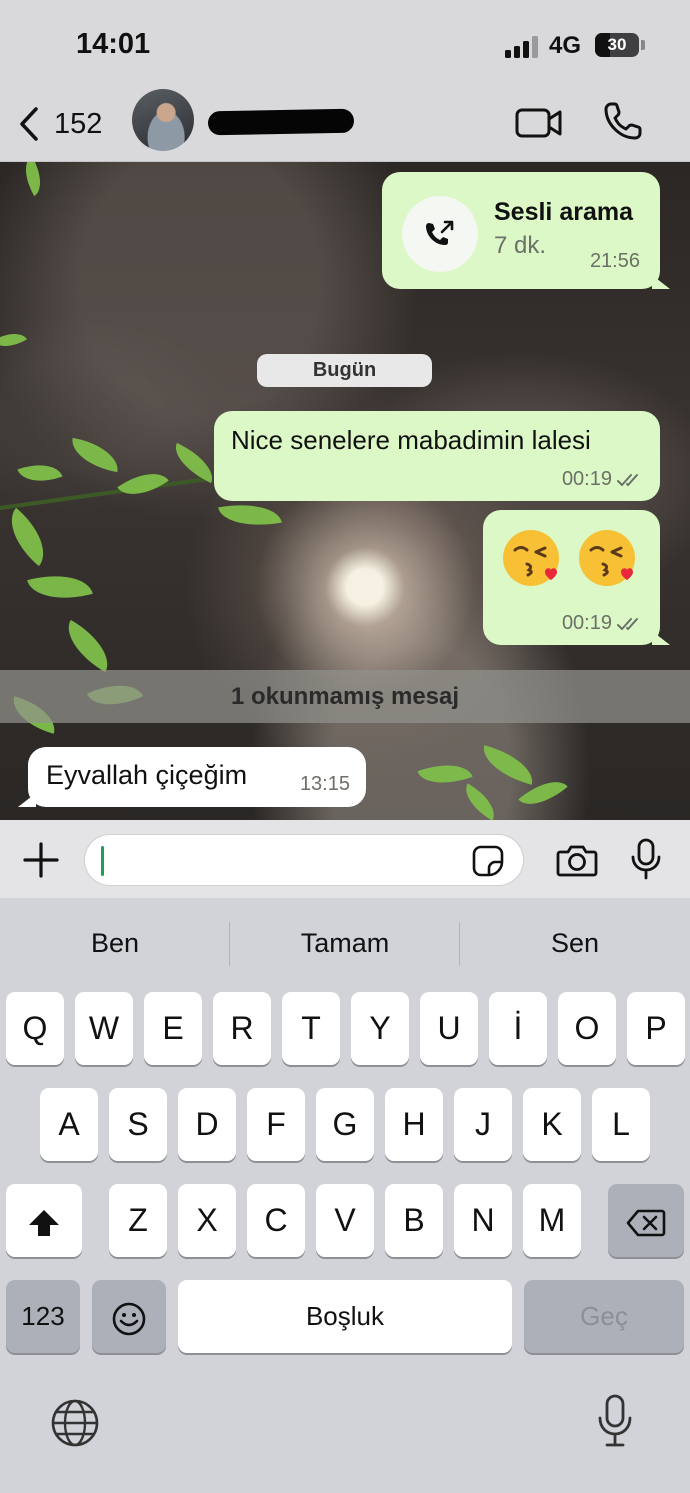 This screenshot has height=1493, width=690. What do you see at coordinates (520, 245) in the screenshot?
I see `call-duration: 7 dk.` at bounding box center [520, 245].